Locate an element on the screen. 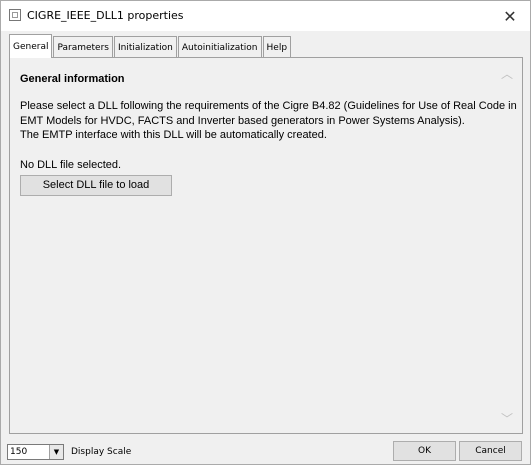 The height and width of the screenshot is (465, 531). display-scale-label: Display Scale is located at coordinates (101, 452).